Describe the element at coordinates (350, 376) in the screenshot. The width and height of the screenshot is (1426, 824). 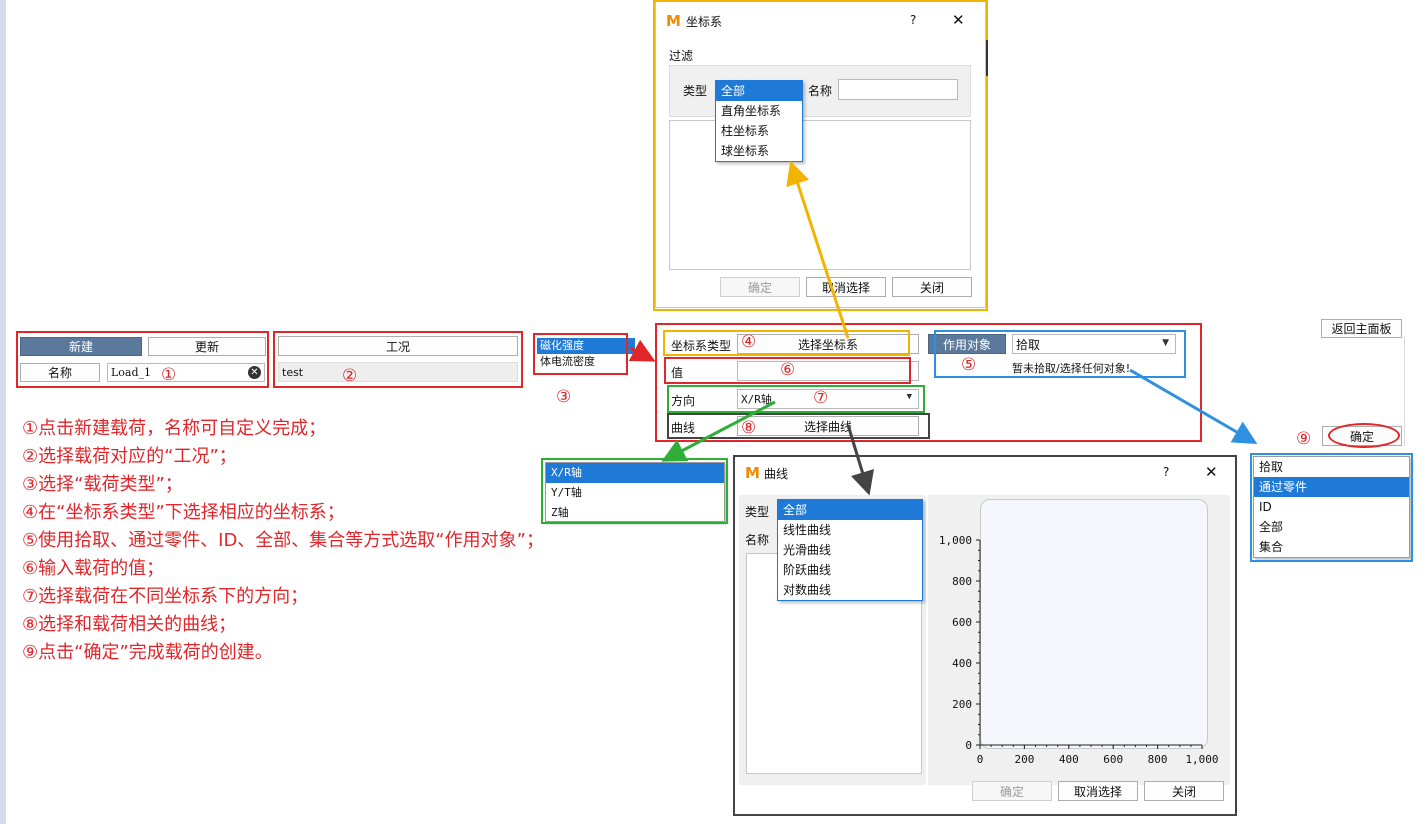
I see `marker-2: ②` at that location.